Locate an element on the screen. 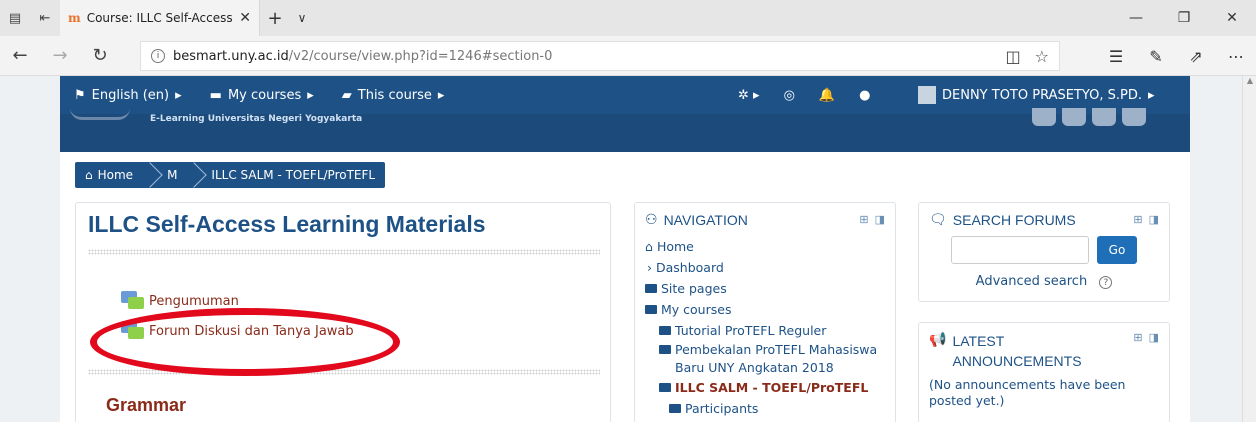 The image size is (1256, 422). block-title: NAVIGATION is located at coordinates (705, 219).